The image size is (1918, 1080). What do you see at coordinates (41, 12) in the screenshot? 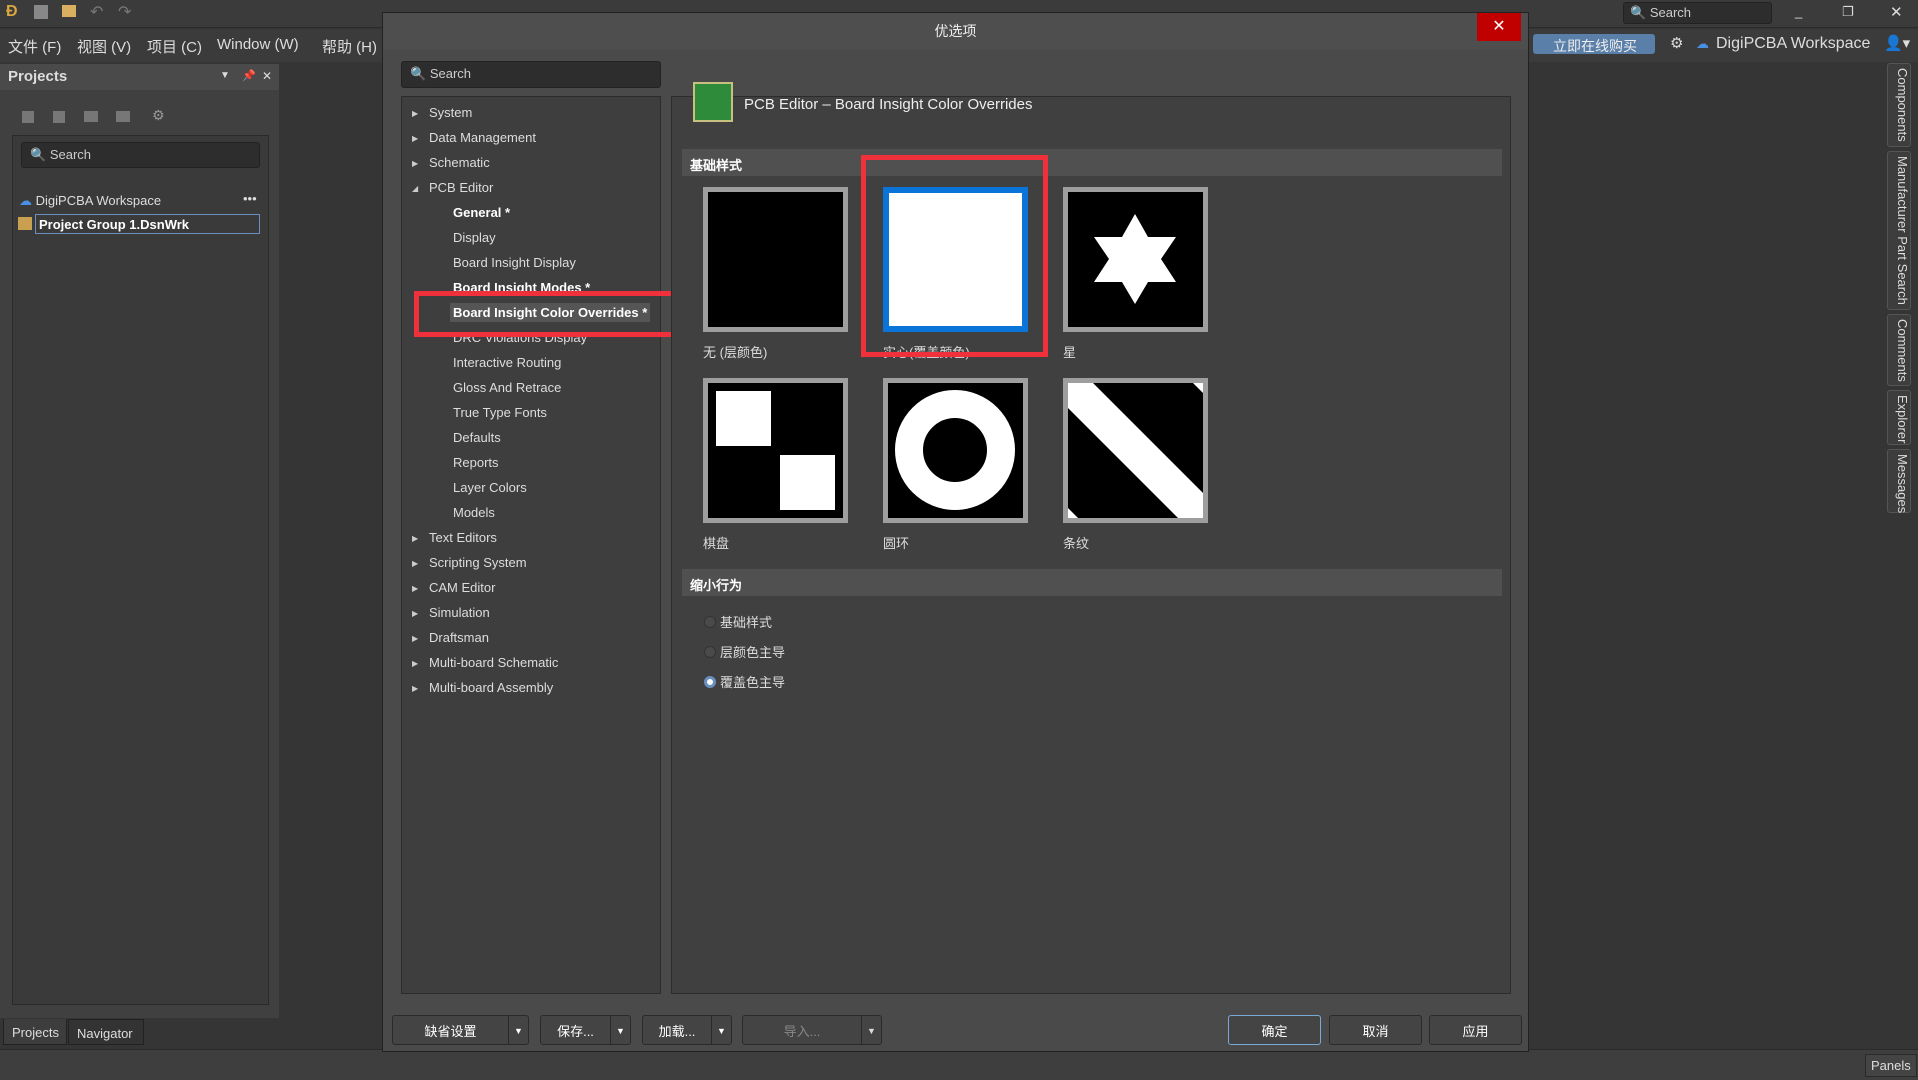
I see `save-all-icon` at bounding box center [41, 12].